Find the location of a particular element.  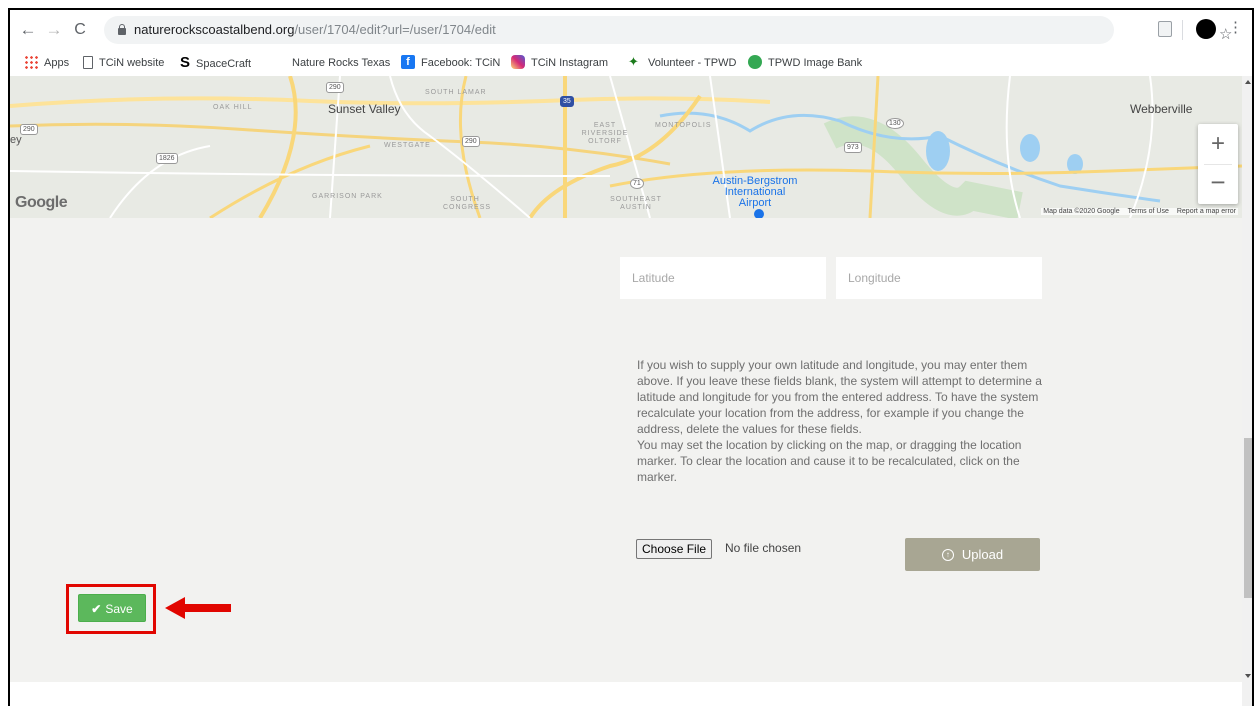

airport-pin-icon is located at coordinates (759, 213).